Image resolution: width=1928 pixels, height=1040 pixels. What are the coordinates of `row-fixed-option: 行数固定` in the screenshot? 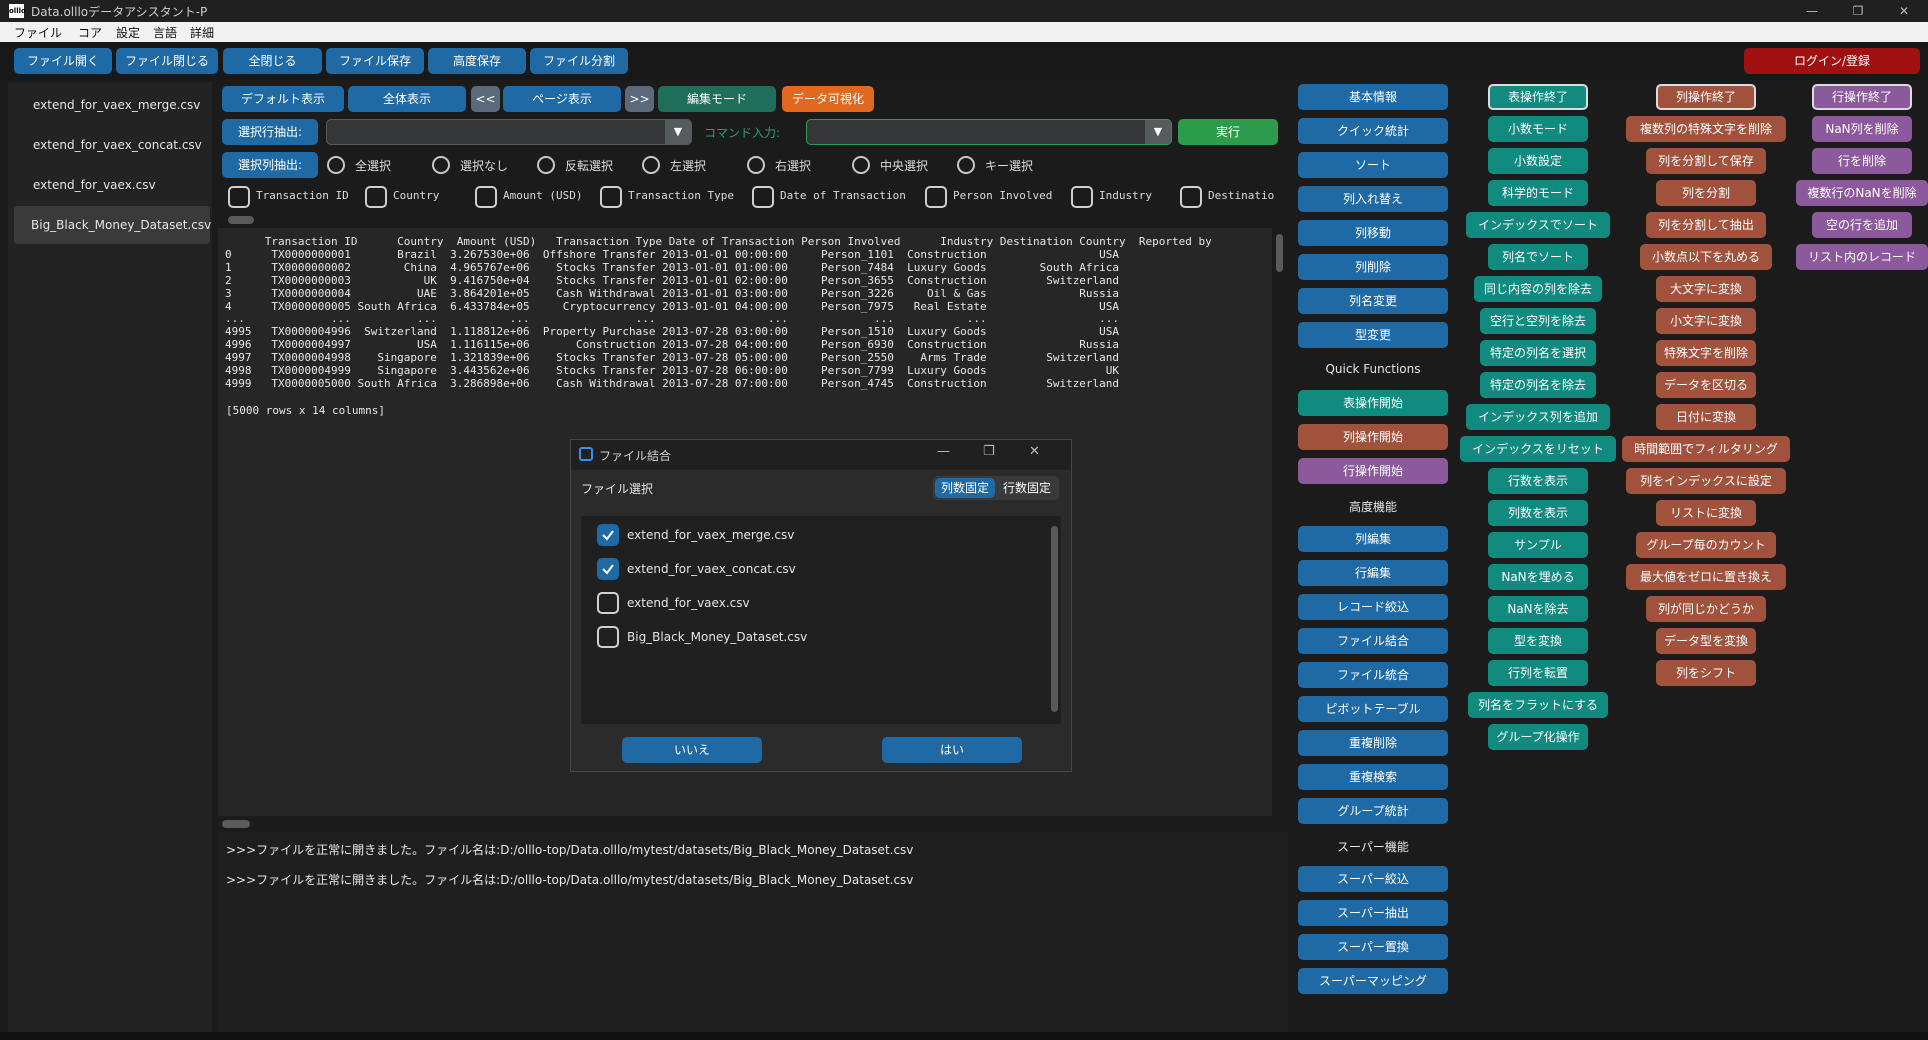 It's located at (1027, 488).